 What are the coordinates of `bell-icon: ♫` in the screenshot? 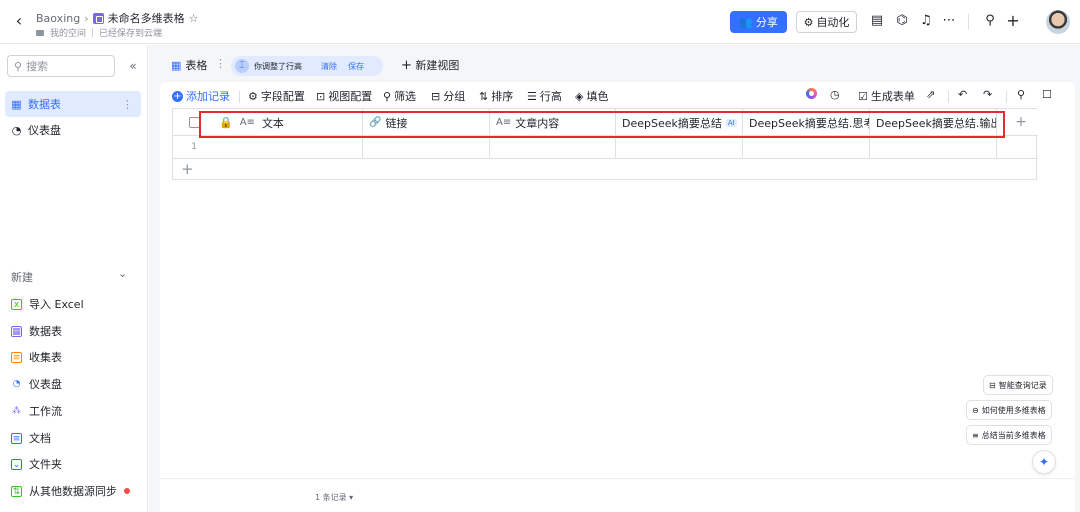 It's located at (926, 21).